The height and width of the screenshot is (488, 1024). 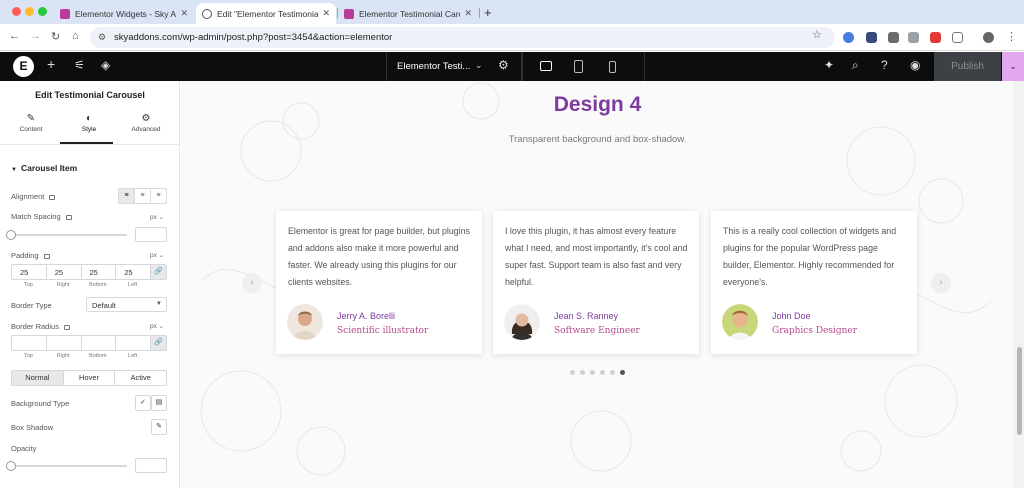 What do you see at coordinates (98, 343) in the screenshot?
I see `radius-bottom-input` at bounding box center [98, 343].